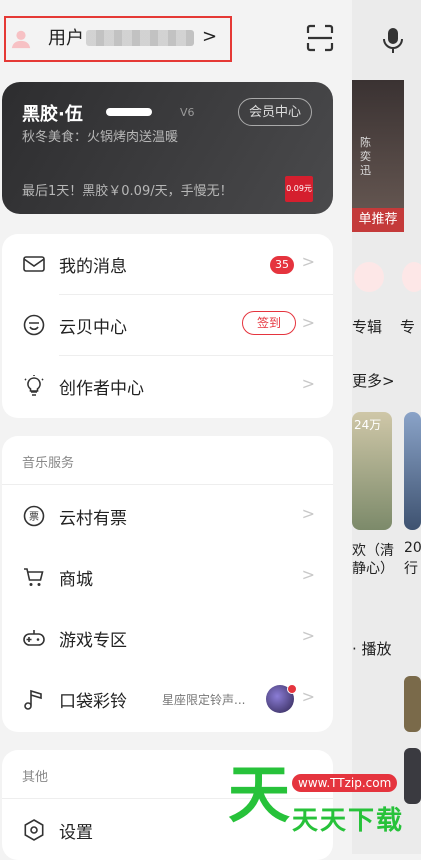 This screenshot has width=421, height=860. What do you see at coordinates (34, 325) in the screenshot?
I see `shell-coin-icon` at bounding box center [34, 325].